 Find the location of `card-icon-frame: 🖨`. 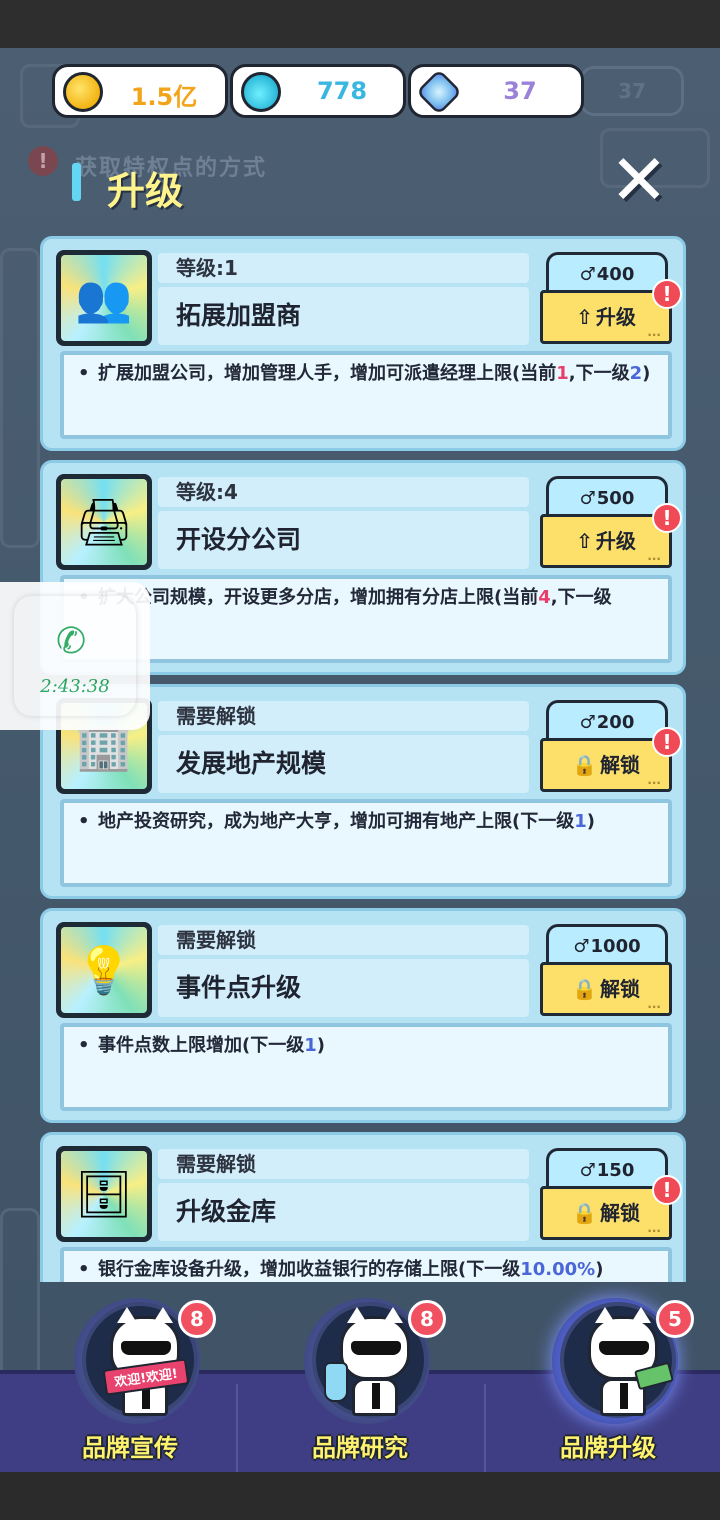

card-icon-frame: 🖨 is located at coordinates (104, 522).